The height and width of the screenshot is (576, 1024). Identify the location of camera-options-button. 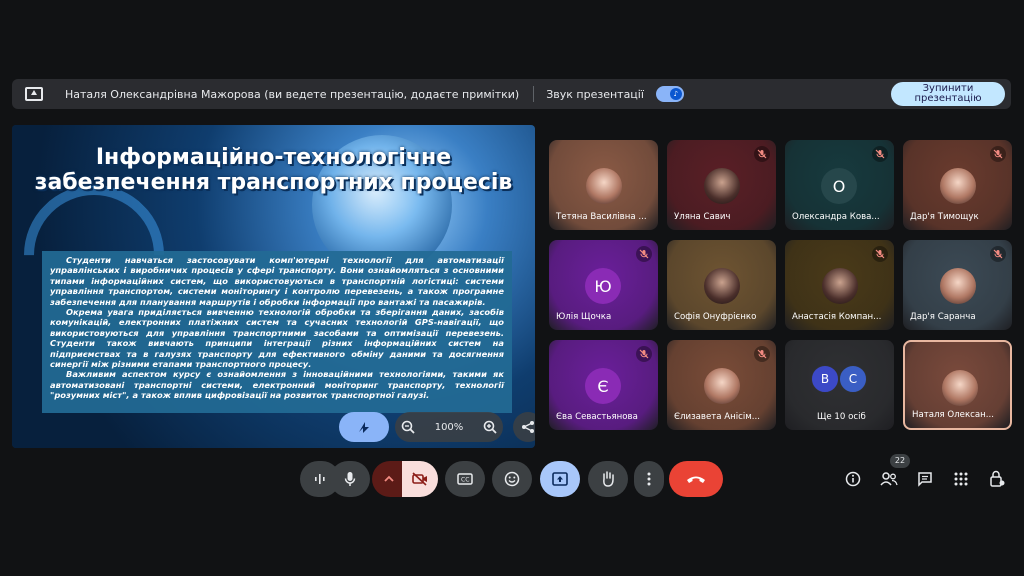
(389, 479).